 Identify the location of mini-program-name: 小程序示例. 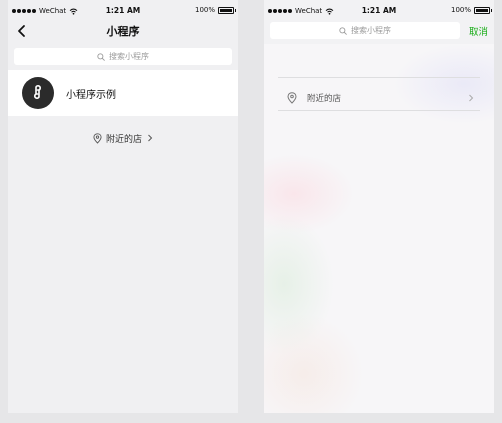
(91, 95).